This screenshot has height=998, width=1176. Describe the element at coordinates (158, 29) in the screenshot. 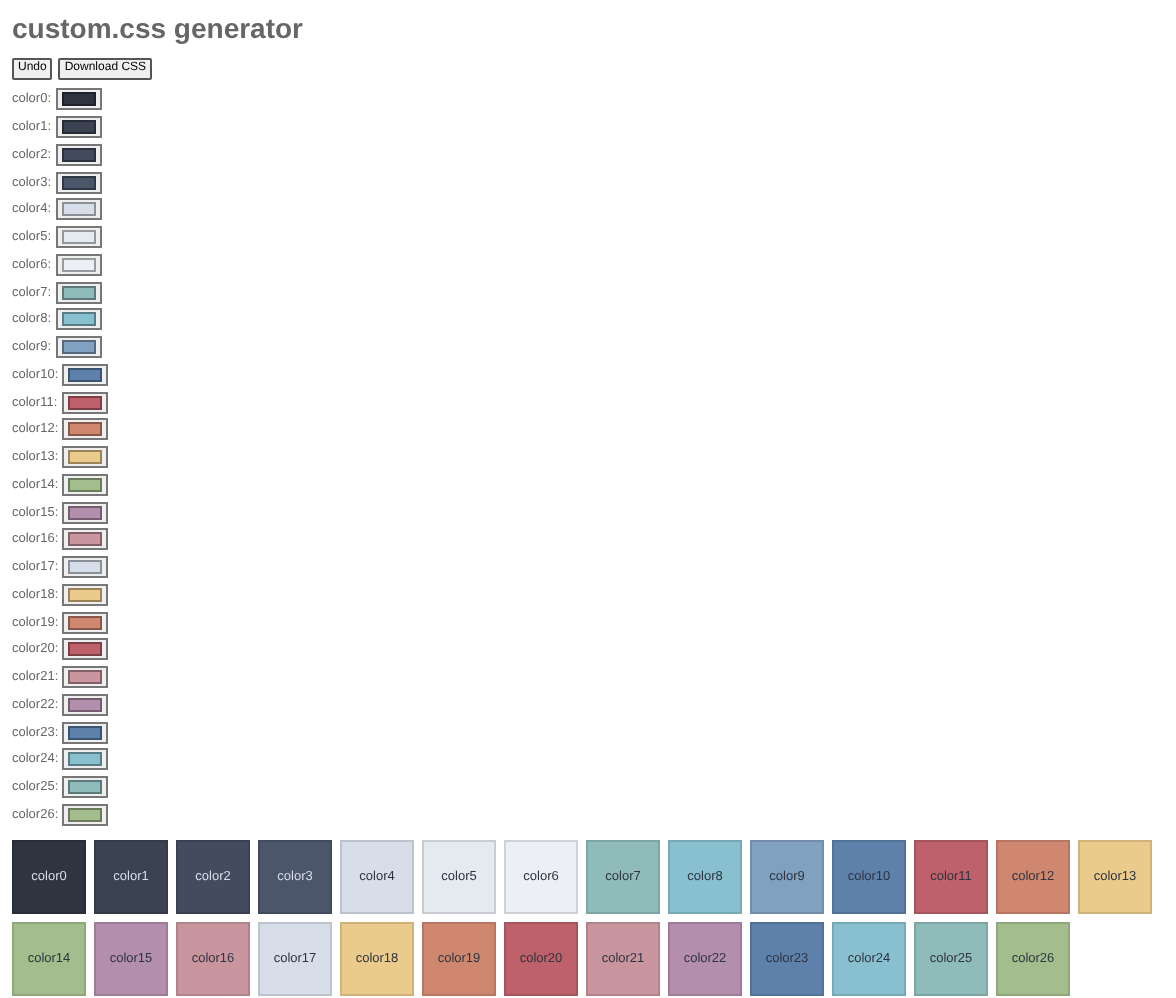

I see `page-title: custom.css generator` at that location.